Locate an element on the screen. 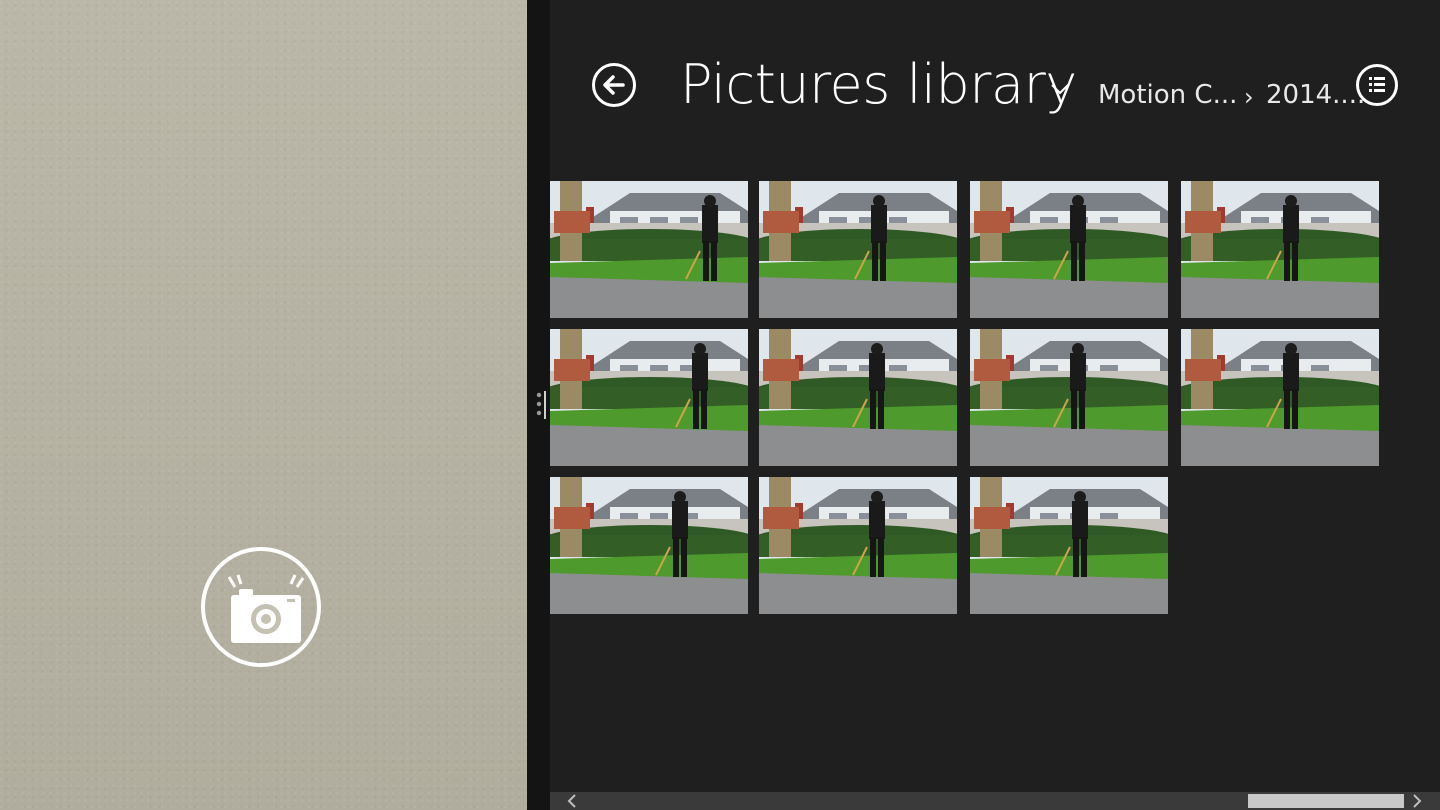 Image resolution: width=1440 pixels, height=810 pixels. scrollbar-thumb is located at coordinates (1326, 801).